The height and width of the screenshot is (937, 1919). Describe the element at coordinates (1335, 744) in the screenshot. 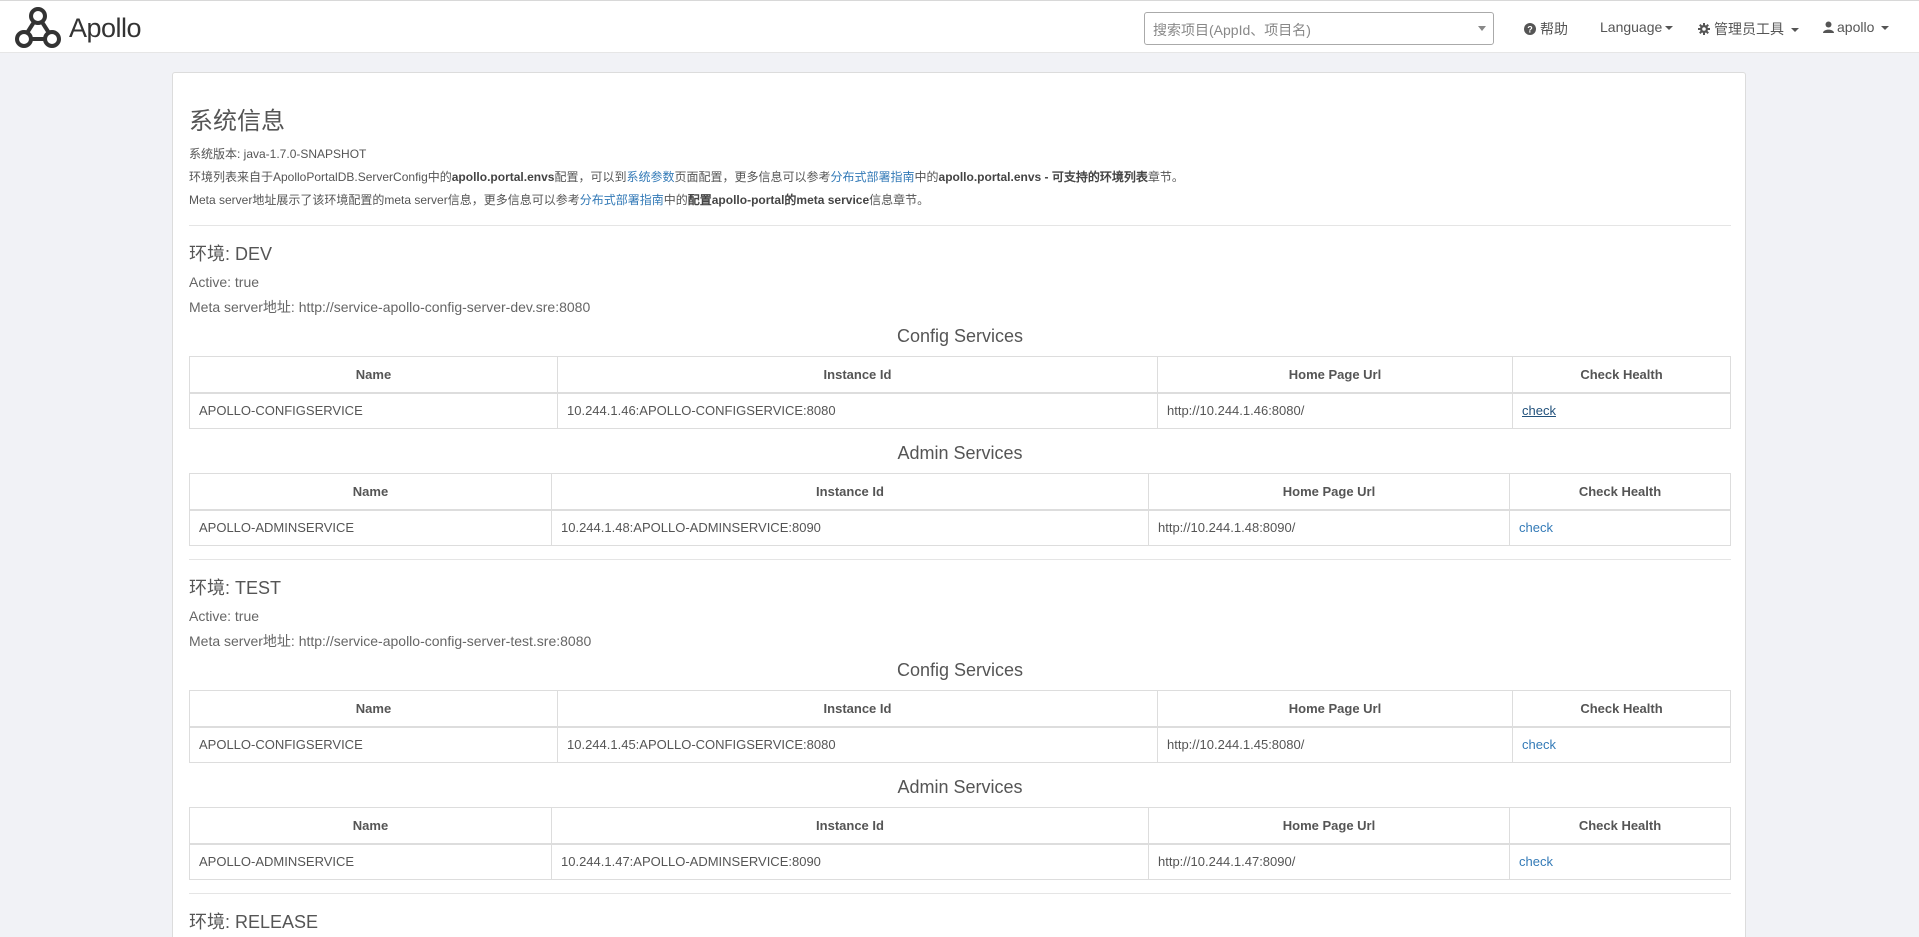

I see `cell-home-page-url: http://10.244.1.45:8080/` at that location.